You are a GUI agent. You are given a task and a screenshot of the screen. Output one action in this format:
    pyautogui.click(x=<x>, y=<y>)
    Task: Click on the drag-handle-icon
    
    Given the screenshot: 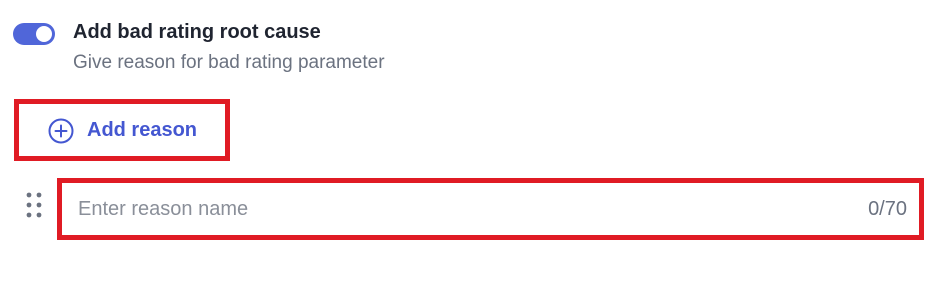 What is the action you would take?
    pyautogui.click(x=34, y=206)
    